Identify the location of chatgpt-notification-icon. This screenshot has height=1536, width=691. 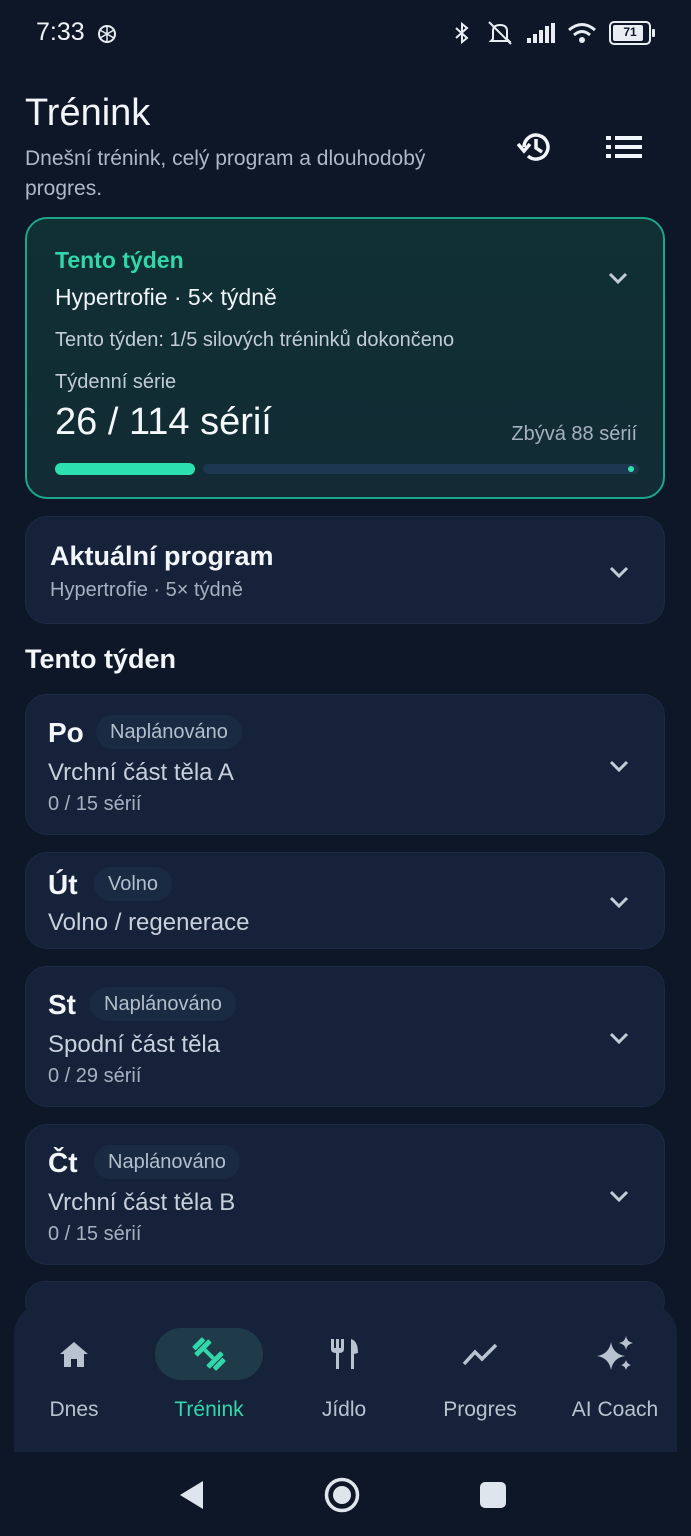
(107, 34).